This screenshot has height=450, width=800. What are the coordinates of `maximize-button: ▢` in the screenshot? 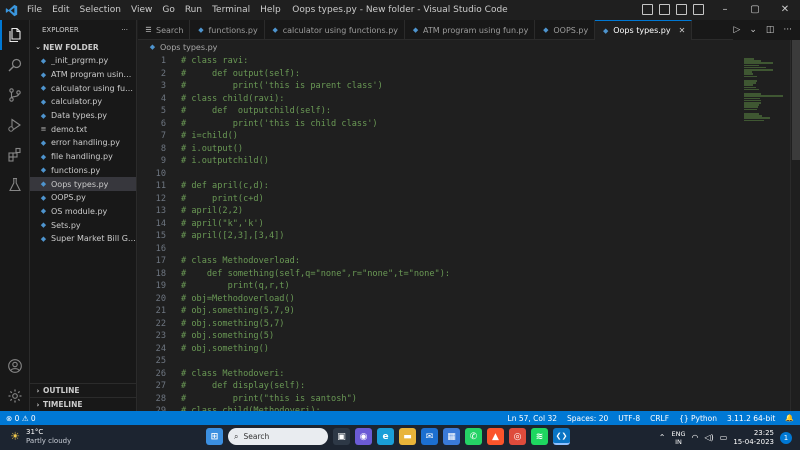 It's located at (755, 10).